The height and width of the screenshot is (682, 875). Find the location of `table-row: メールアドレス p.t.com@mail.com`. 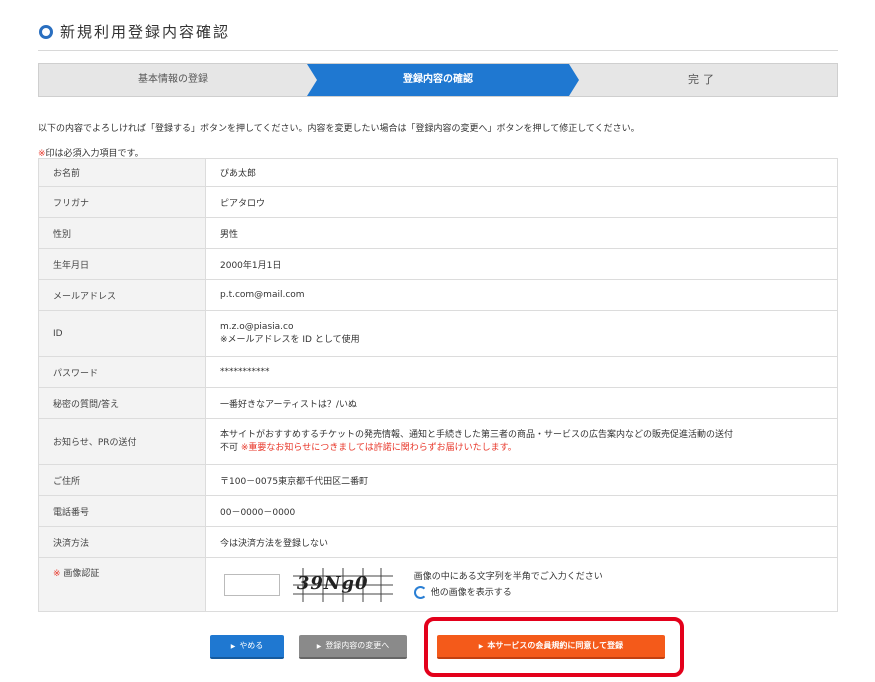

table-row: メールアドレス p.t.com@mail.com is located at coordinates (438, 295).